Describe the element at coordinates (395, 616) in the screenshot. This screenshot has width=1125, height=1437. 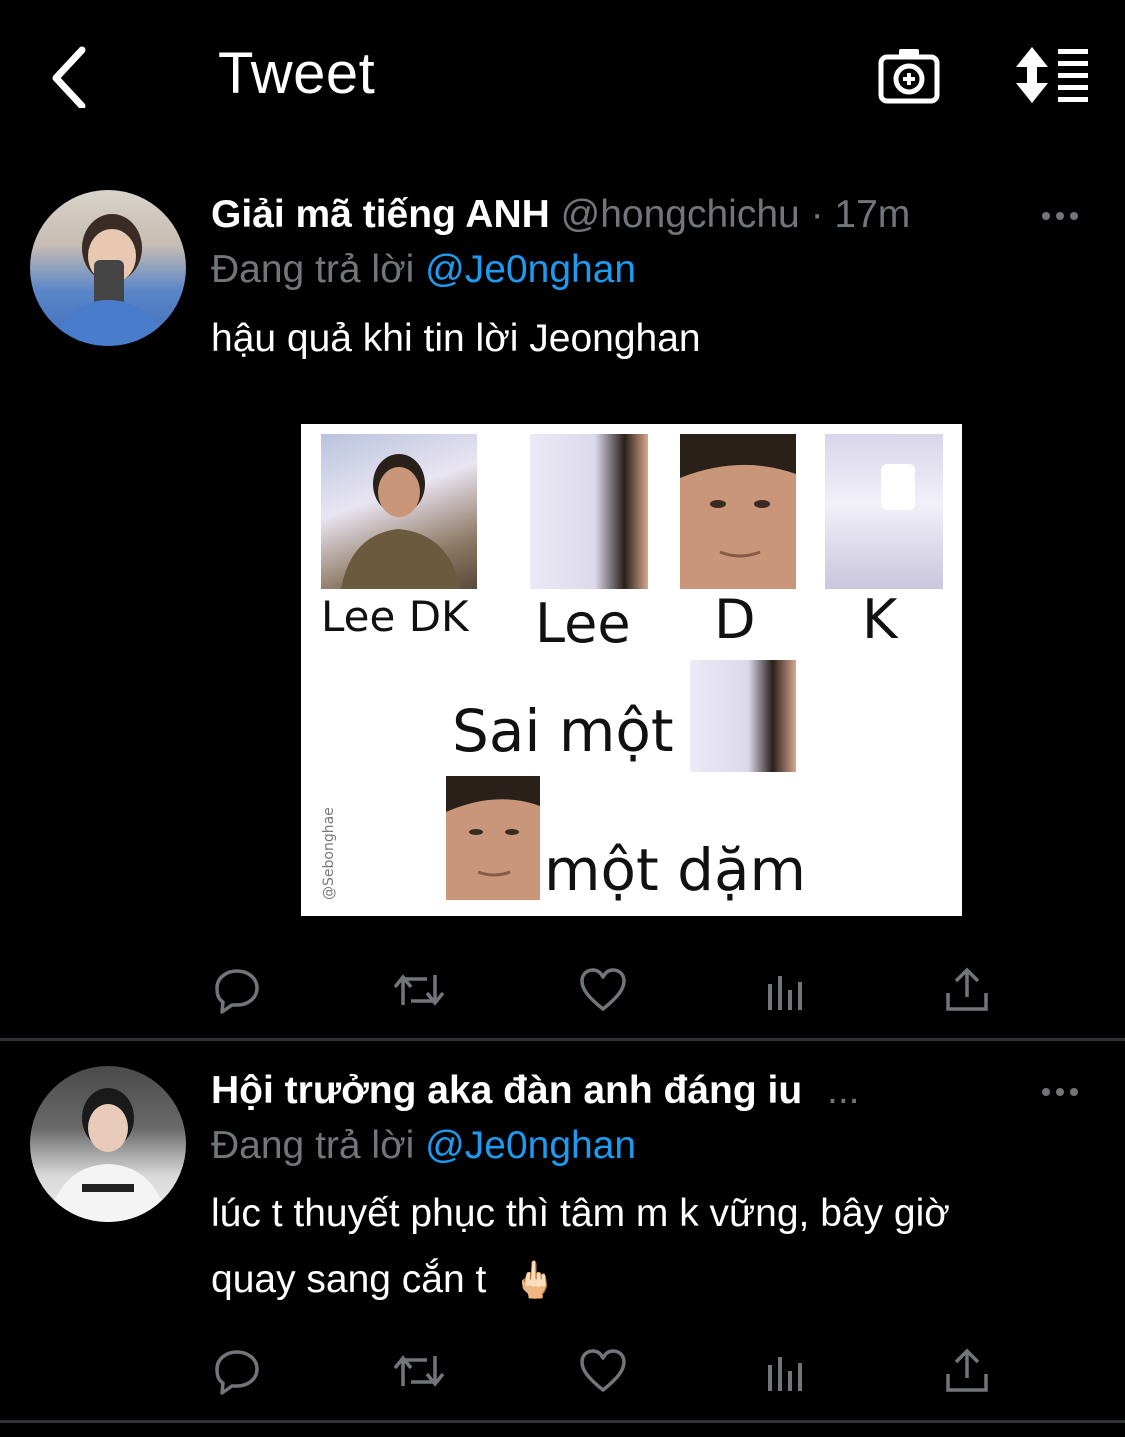
I see `caption-lee-dk: Lee DK` at that location.